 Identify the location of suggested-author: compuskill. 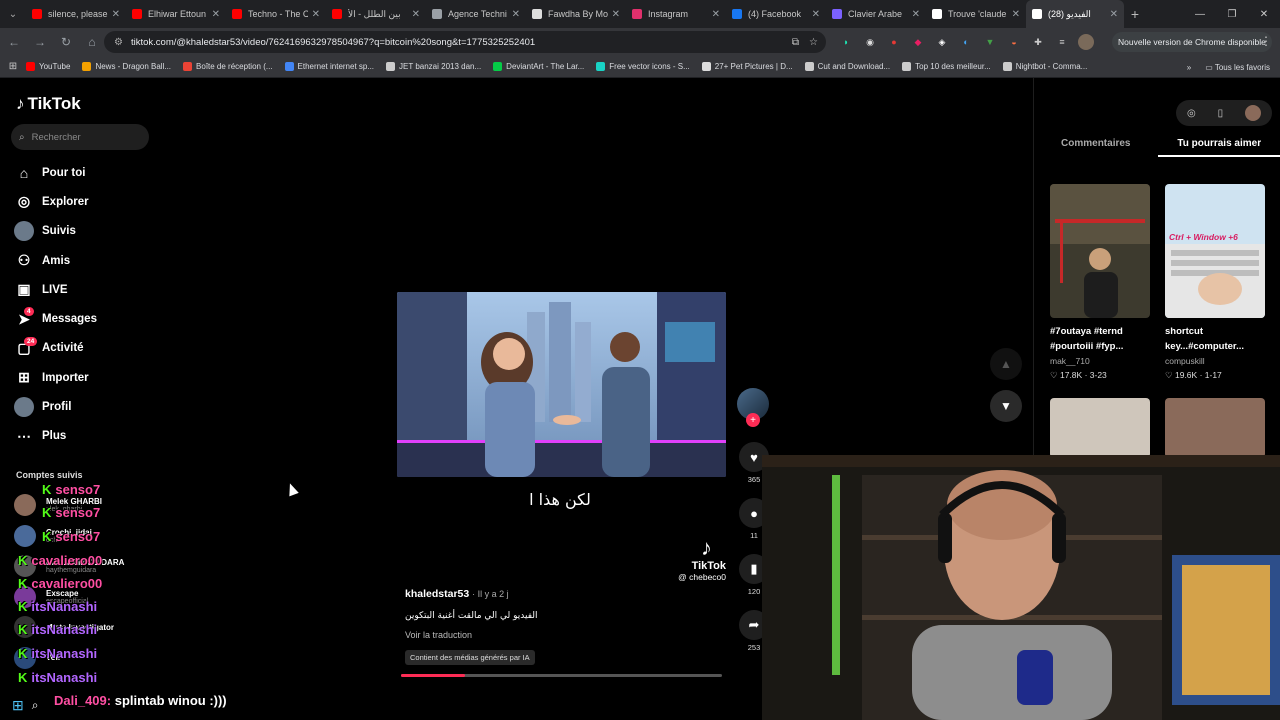
(1215, 361).